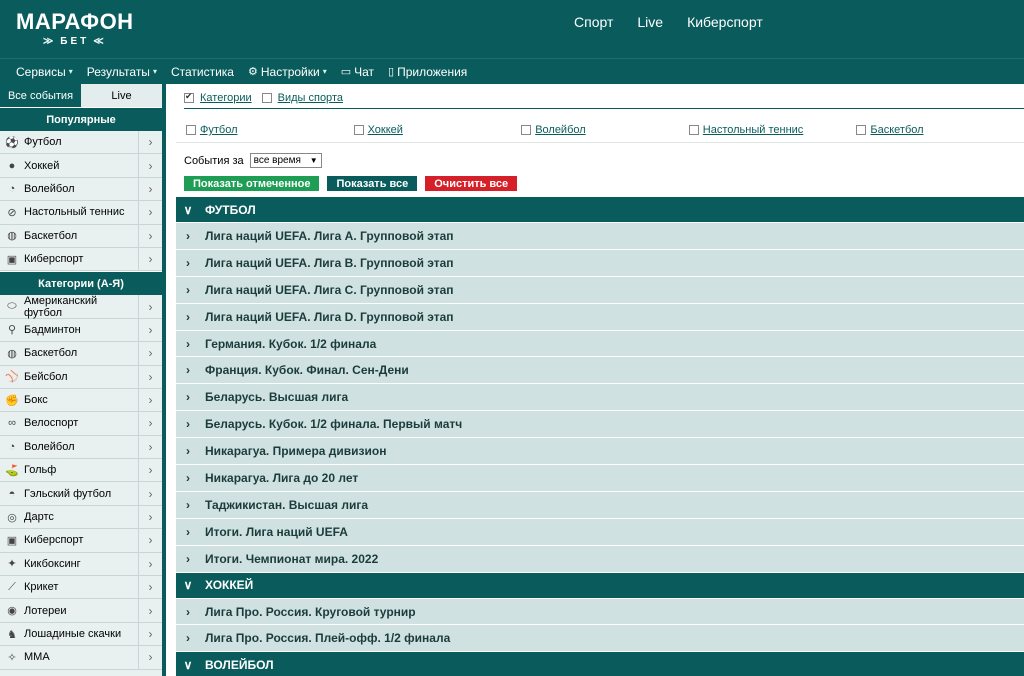 This screenshot has height=676, width=1024. I want to click on league-row: › Итоги. Чемпионат мира. 2022, so click(600, 559).